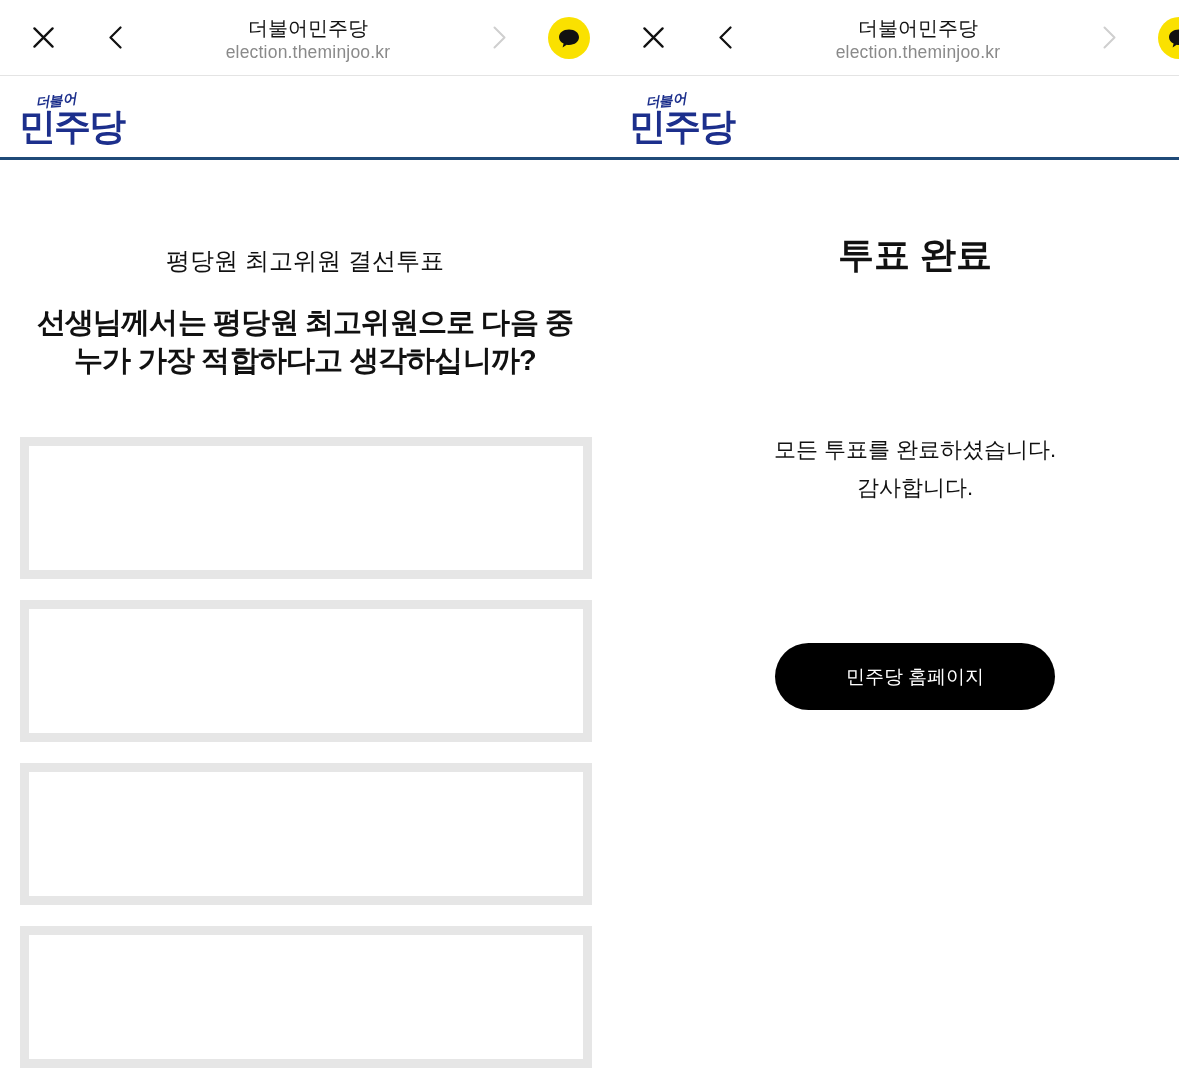 This screenshot has width=1179, height=1080. I want to click on homepage-button: 민주당 홈페이지, so click(915, 676).